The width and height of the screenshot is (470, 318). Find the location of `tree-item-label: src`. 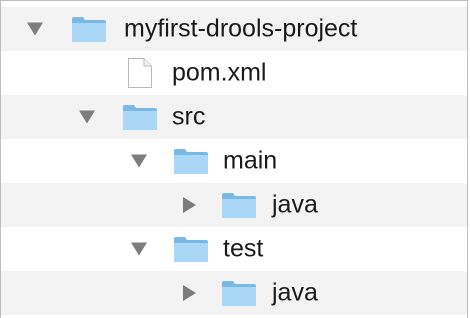

tree-item-label: src is located at coordinates (189, 116).